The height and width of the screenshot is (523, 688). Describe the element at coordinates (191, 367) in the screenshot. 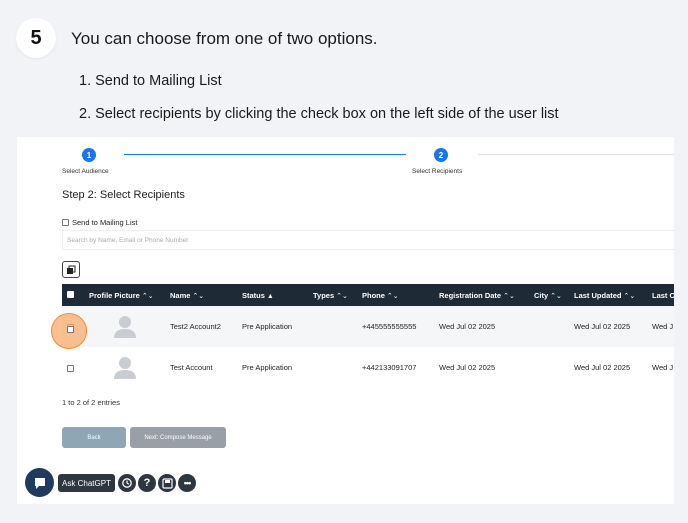

I see `cell-name: Test Account` at that location.